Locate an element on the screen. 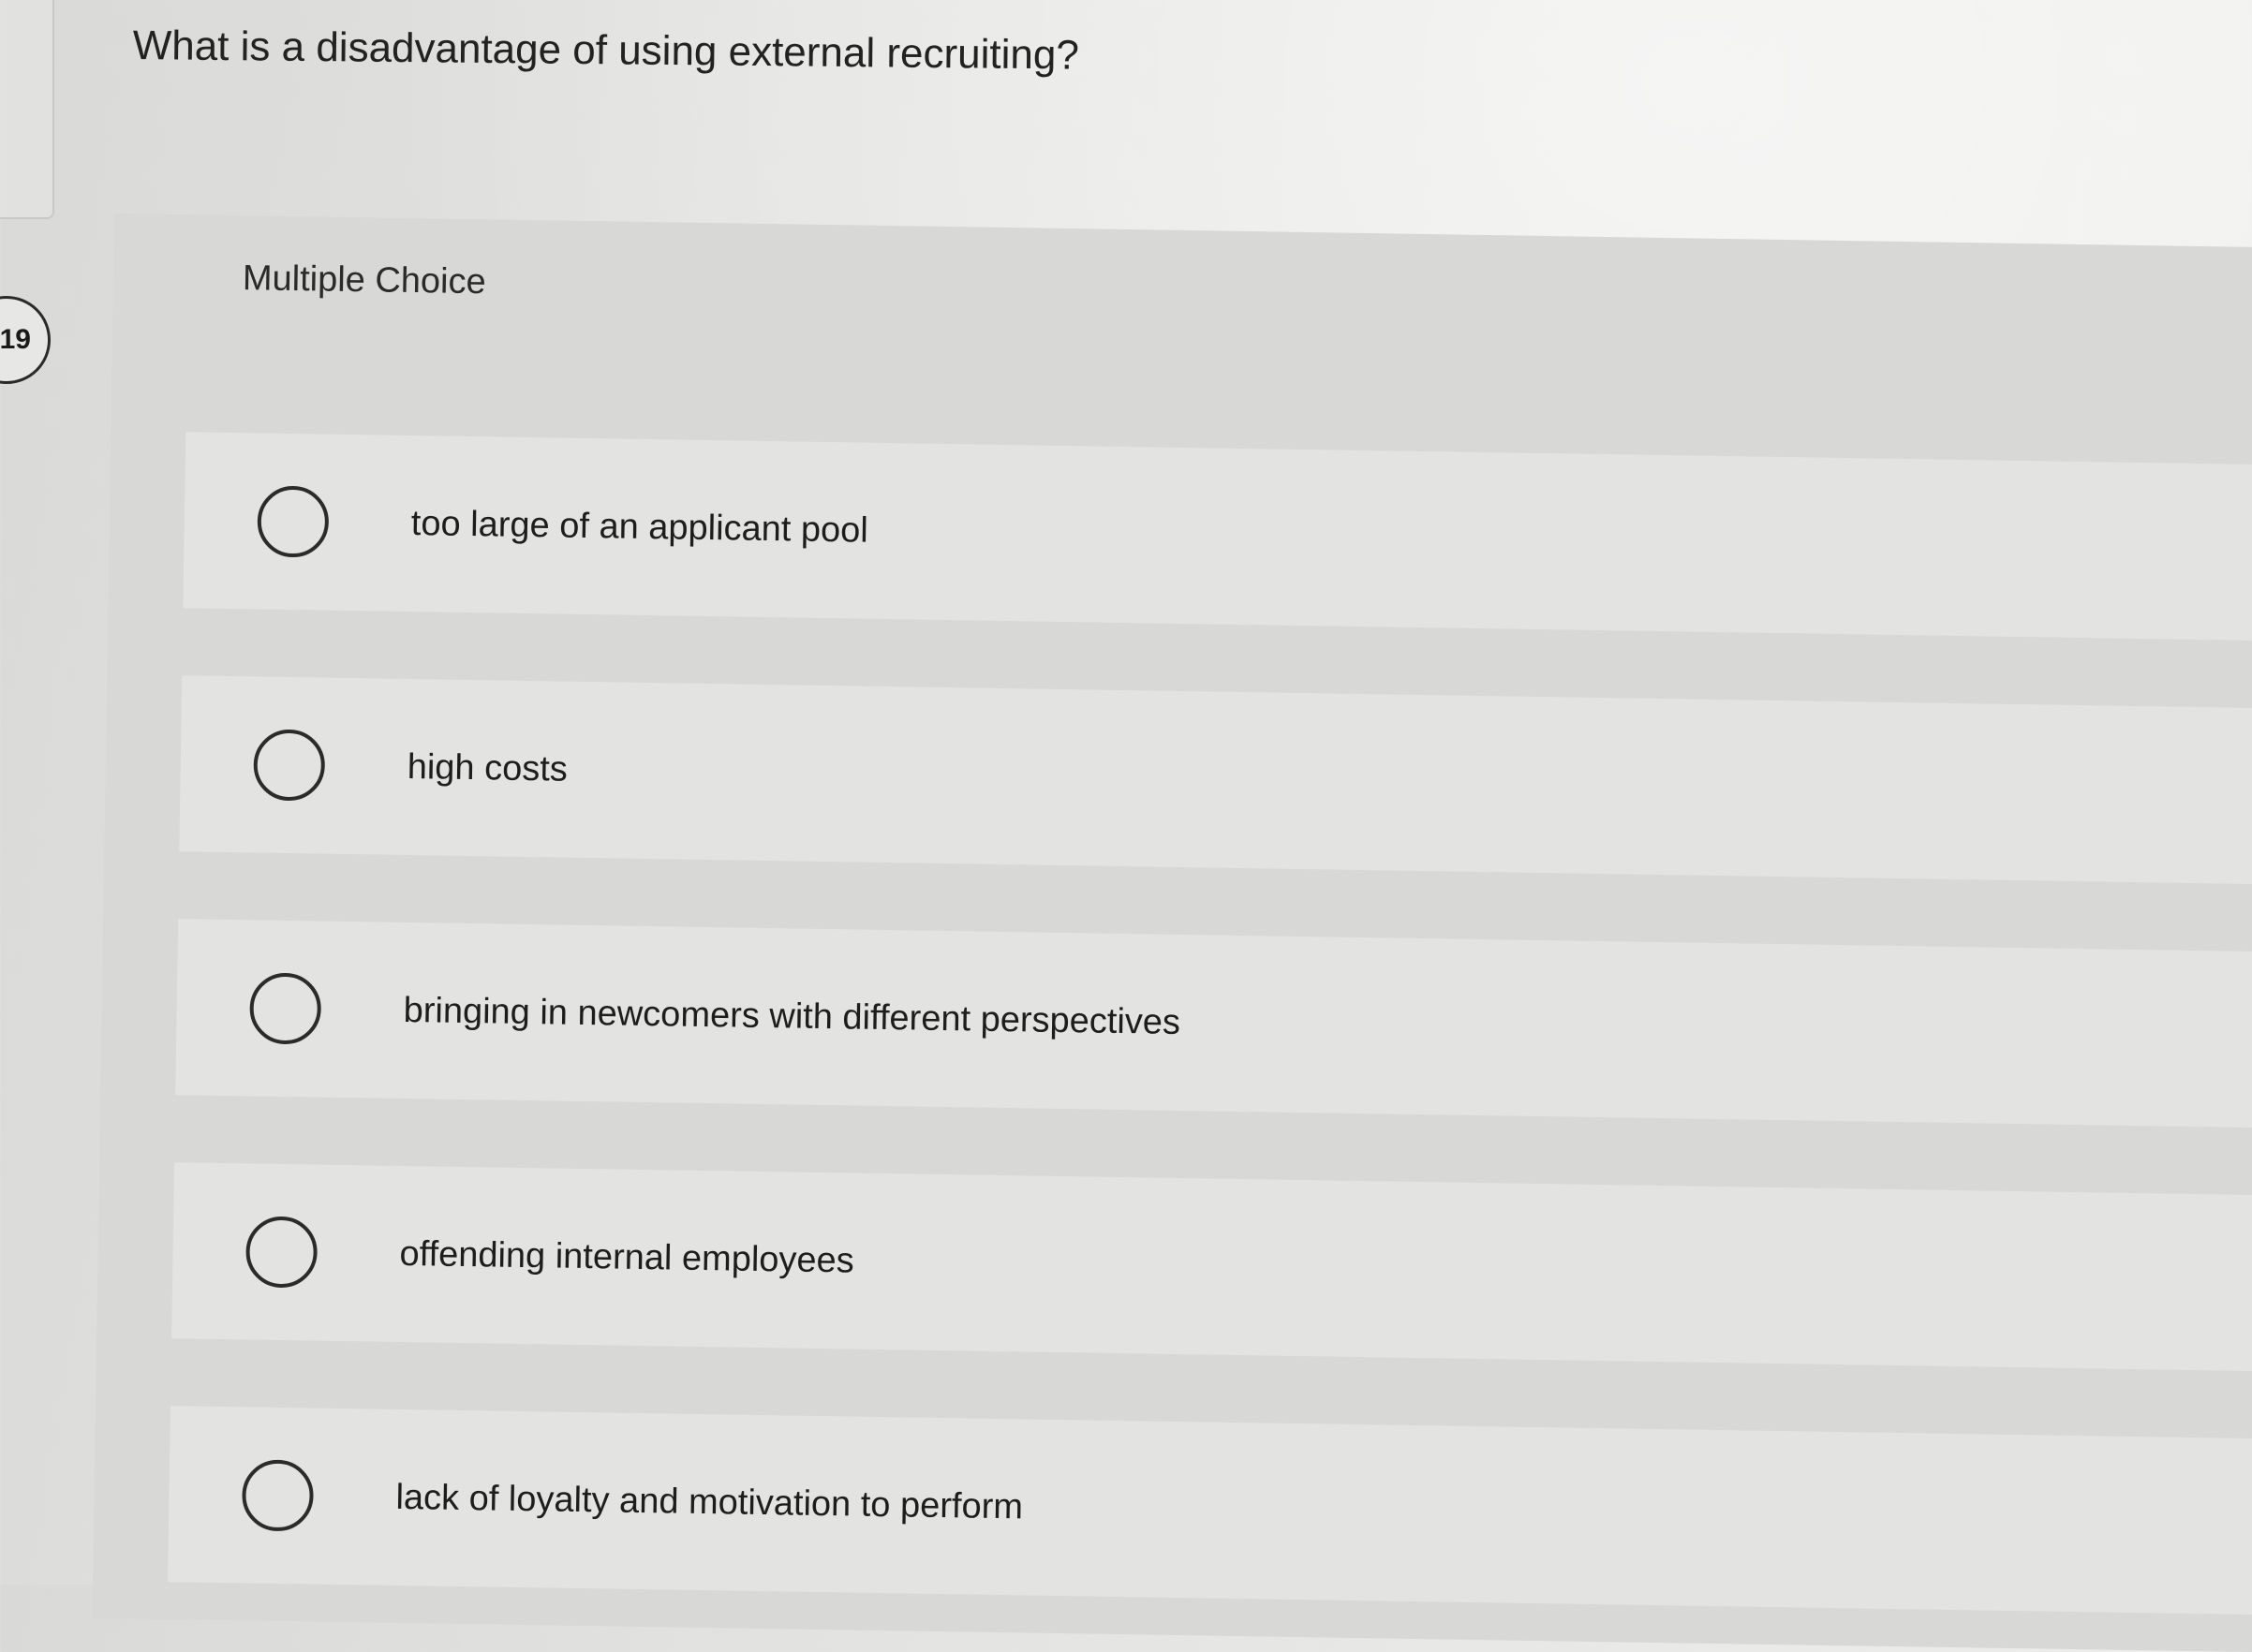  answer-option: too large of an applicant pool is located at coordinates (1217, 537).